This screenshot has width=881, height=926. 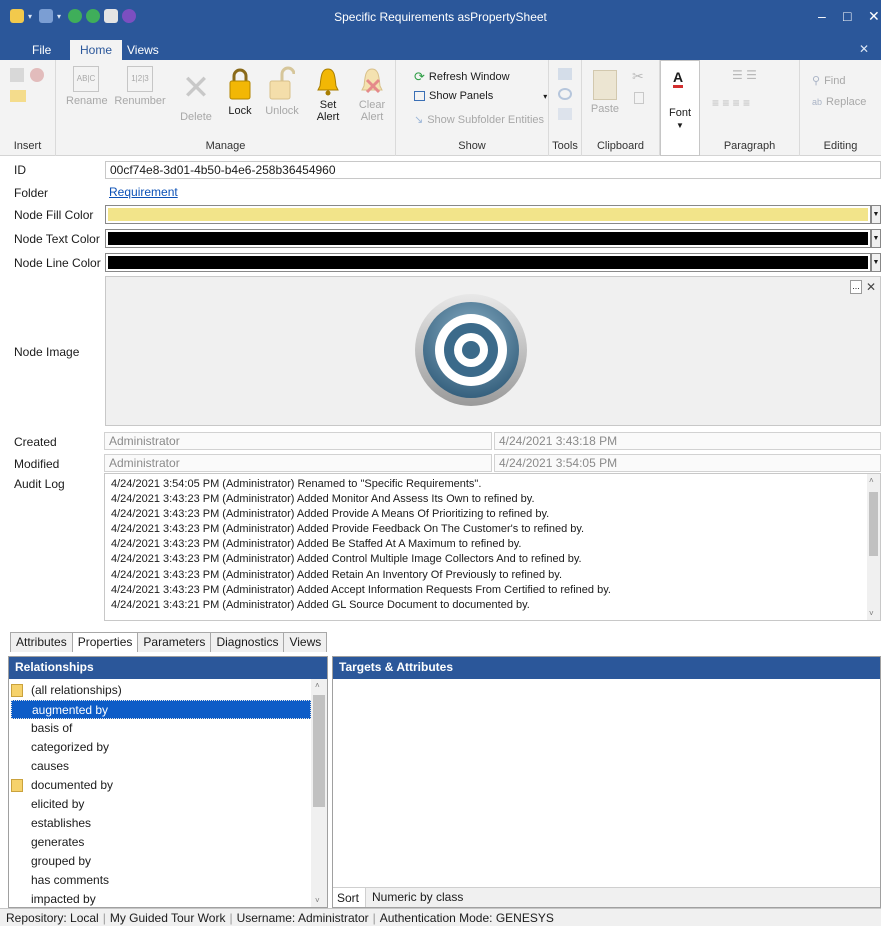 What do you see at coordinates (638, 76) in the screenshot?
I see `cut-icon: ✂` at bounding box center [638, 76].